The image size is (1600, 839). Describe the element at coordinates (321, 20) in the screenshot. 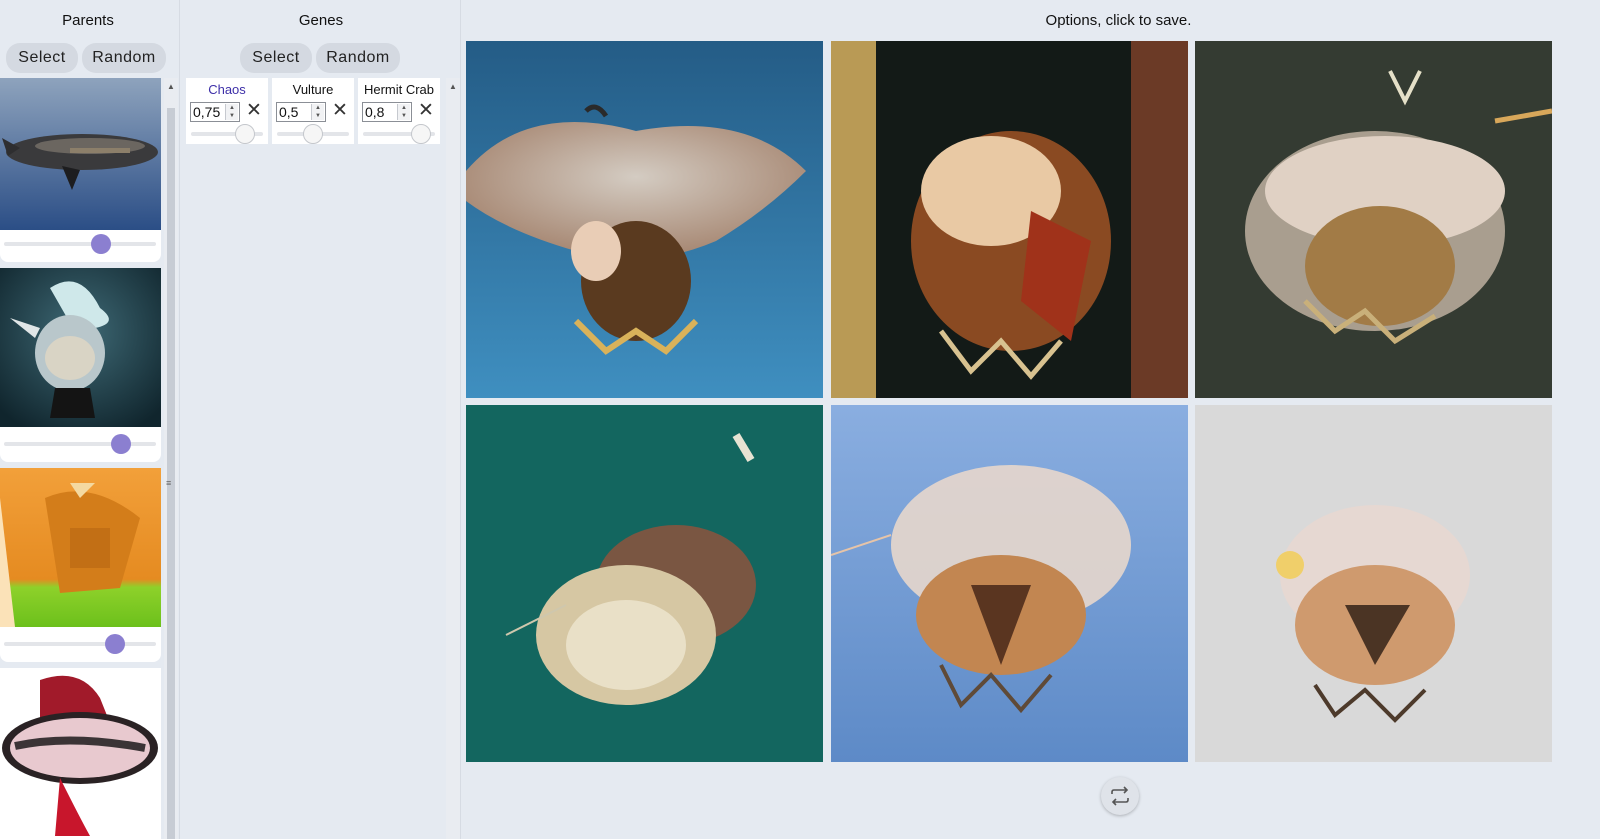

I see `genes-title: Genes` at that location.